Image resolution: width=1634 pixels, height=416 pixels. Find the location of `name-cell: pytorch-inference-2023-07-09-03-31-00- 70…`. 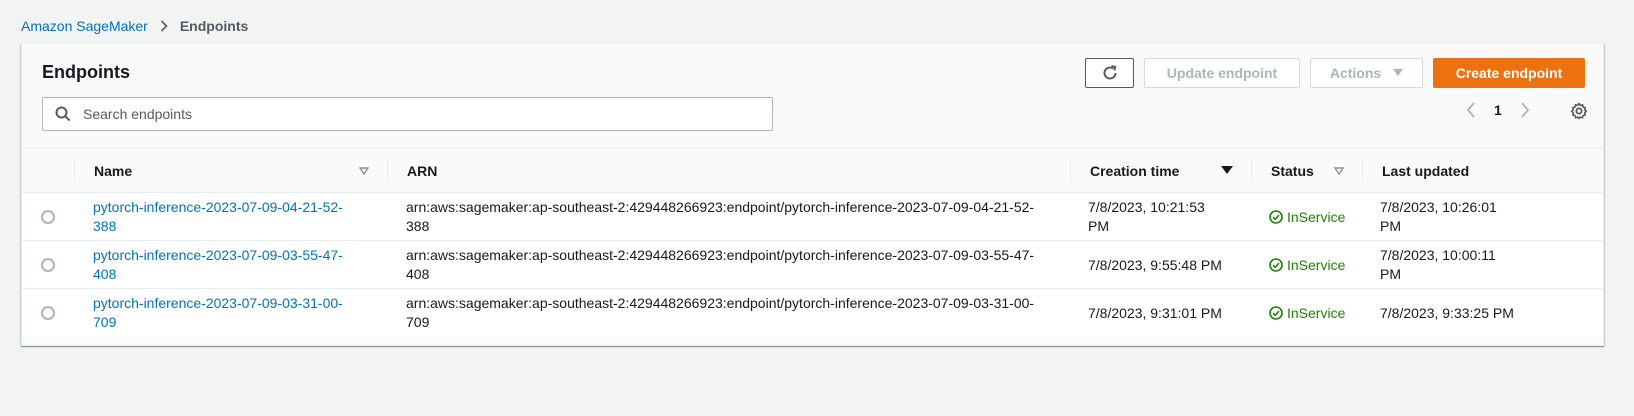

name-cell: pytorch-inference-2023-07-09-03-31-00- 70… is located at coordinates (238, 313).